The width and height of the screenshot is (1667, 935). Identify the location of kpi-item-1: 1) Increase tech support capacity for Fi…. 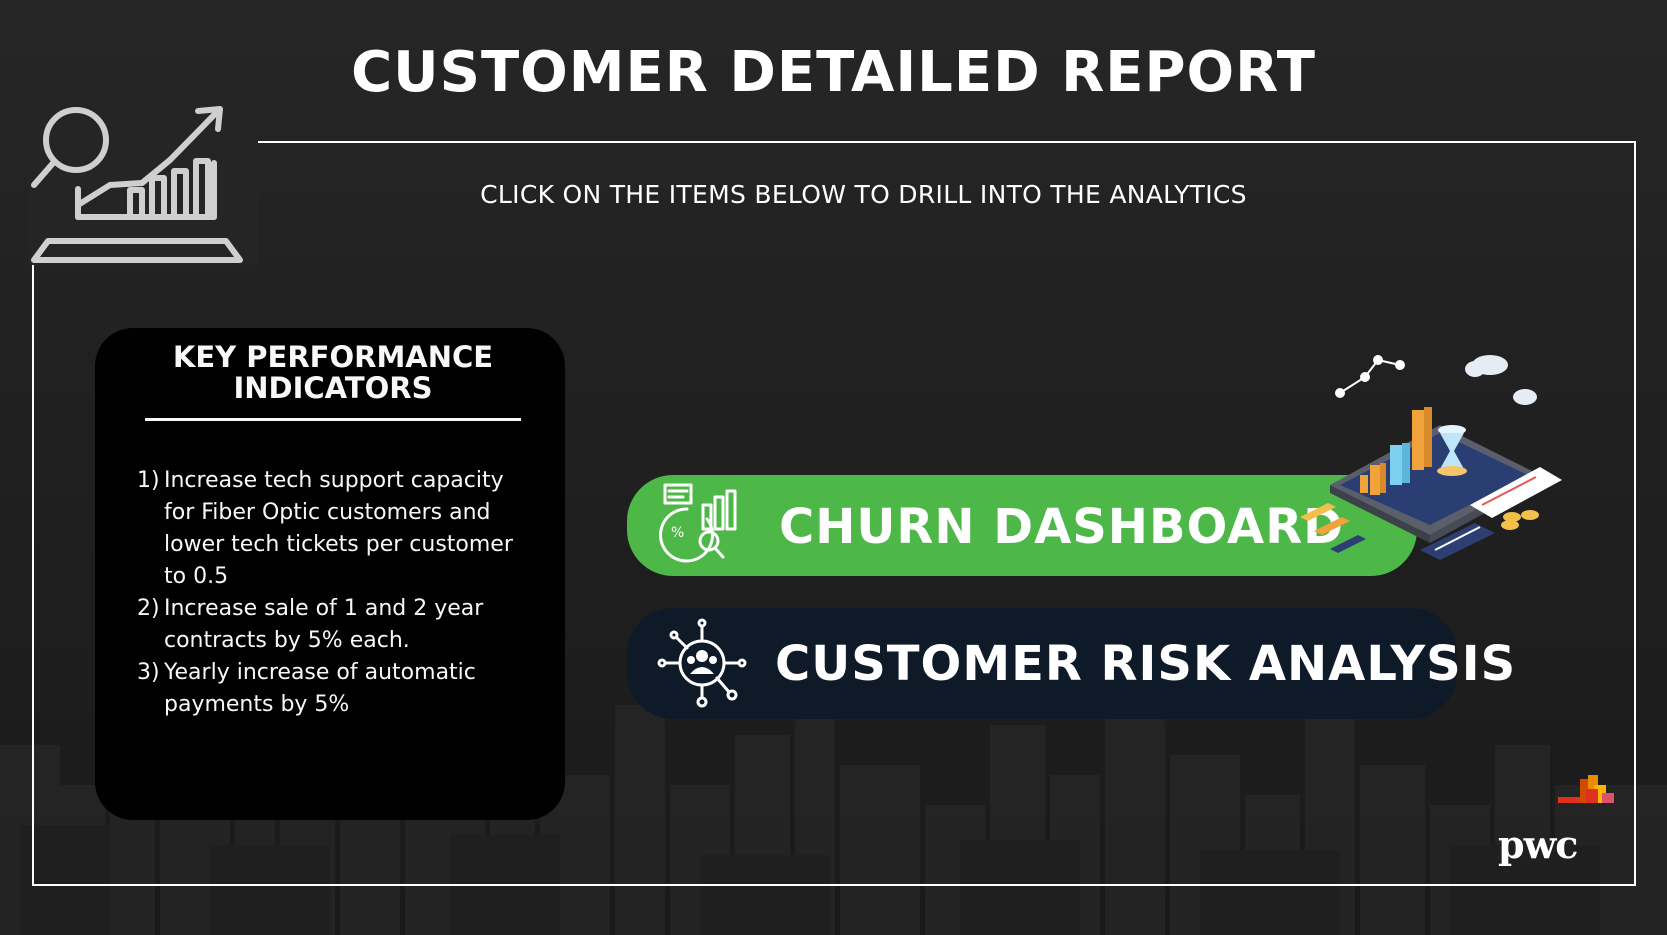
(333, 529).